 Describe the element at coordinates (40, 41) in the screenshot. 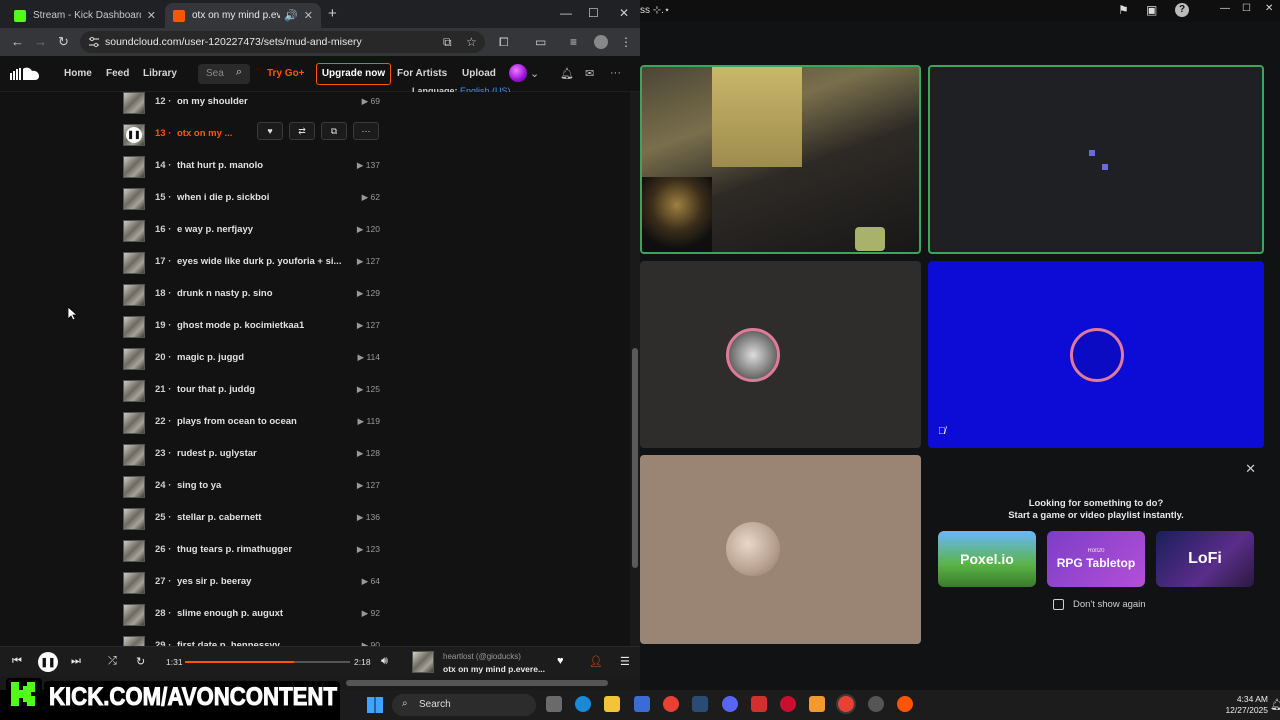

I see `forward-icon: →` at that location.